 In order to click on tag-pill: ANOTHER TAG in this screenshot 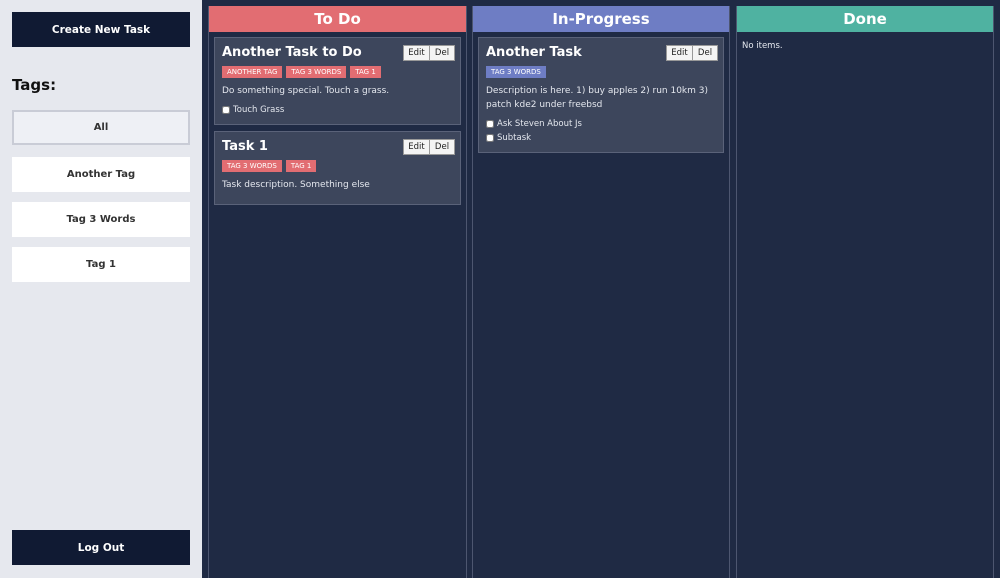, I will do `click(252, 72)`.